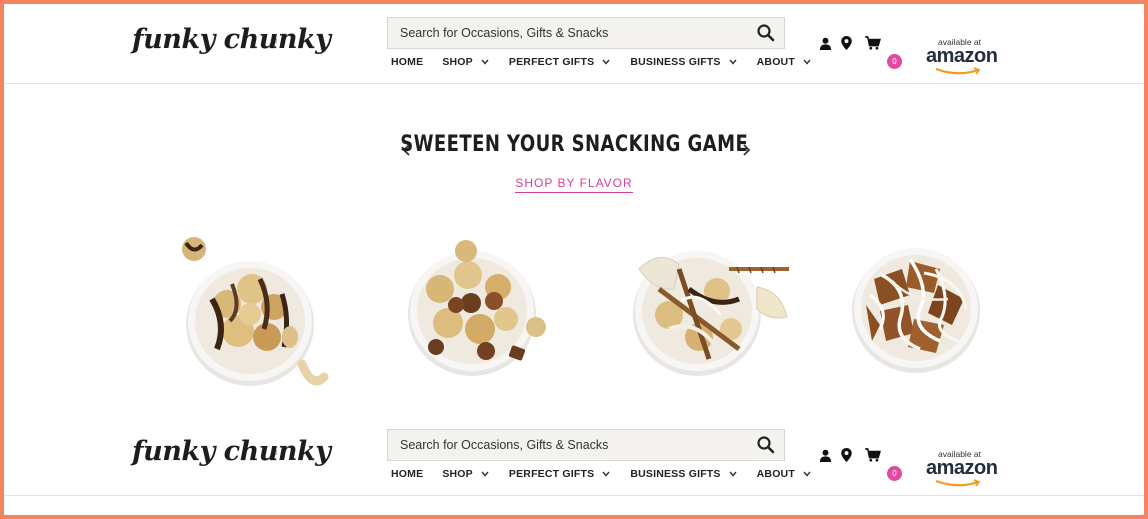 The image size is (1148, 519). I want to click on hero-title-container: SWEETEN YOUR SNACKING GAME, so click(574, 144).